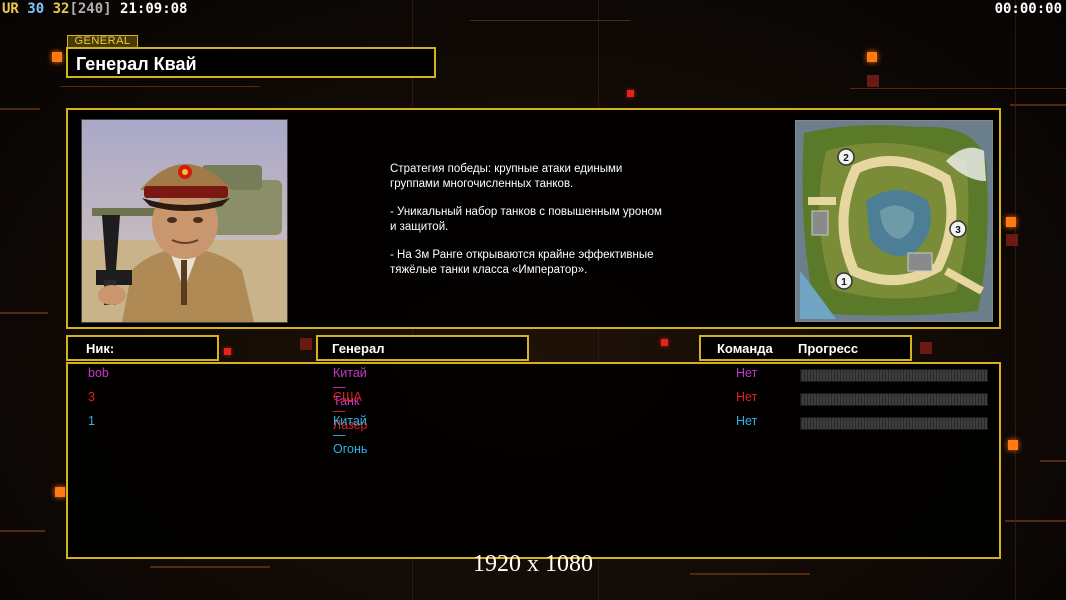 The width and height of the screenshot is (1066, 600). I want to click on hud-timer: 00:00:00, so click(1028, 9).